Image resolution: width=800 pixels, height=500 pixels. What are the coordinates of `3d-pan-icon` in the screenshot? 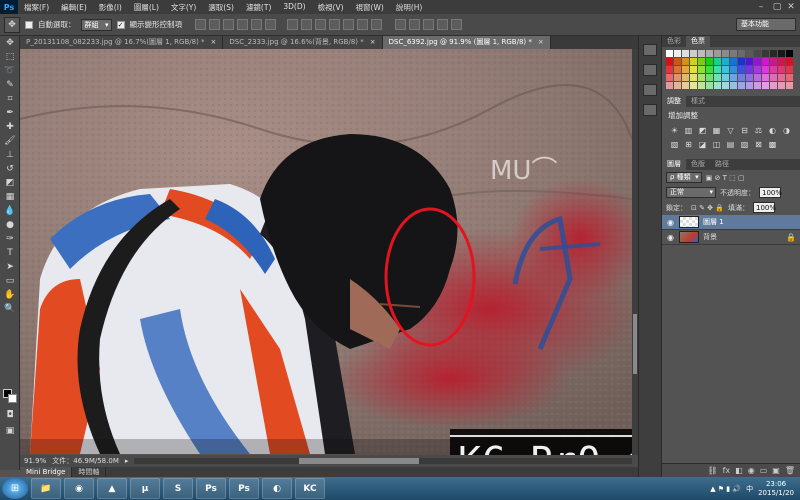 It's located at (428, 24).